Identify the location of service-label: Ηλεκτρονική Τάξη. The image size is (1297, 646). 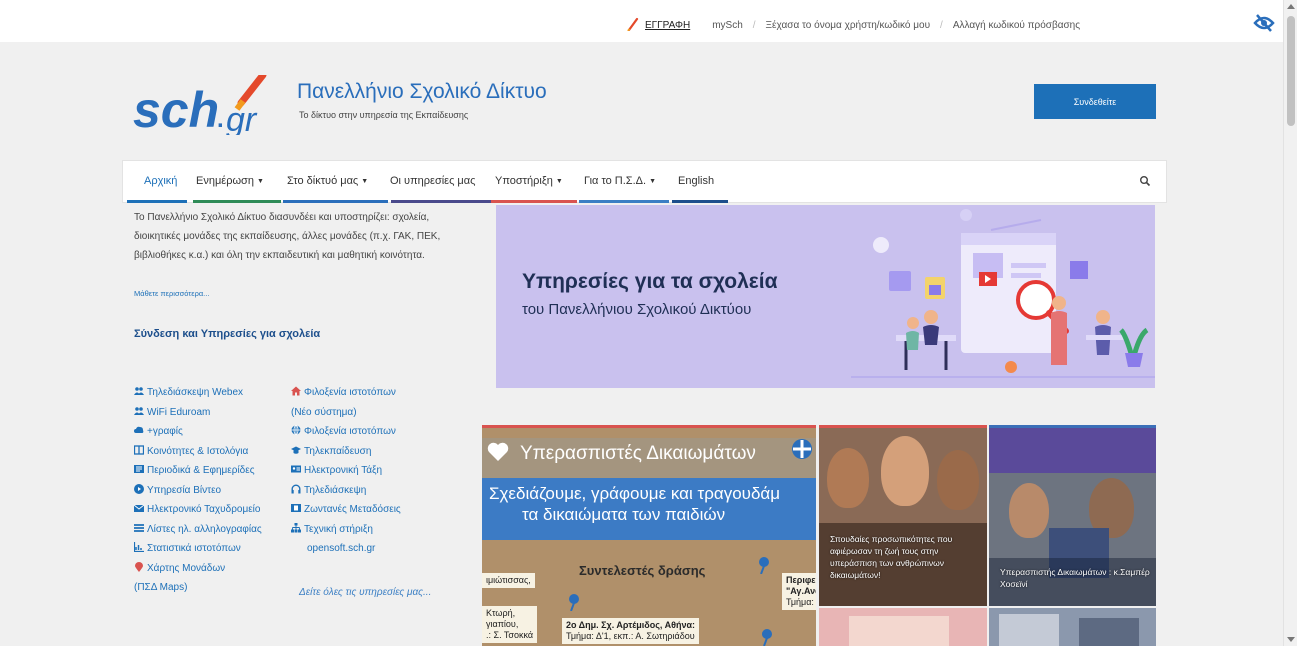
(343, 470).